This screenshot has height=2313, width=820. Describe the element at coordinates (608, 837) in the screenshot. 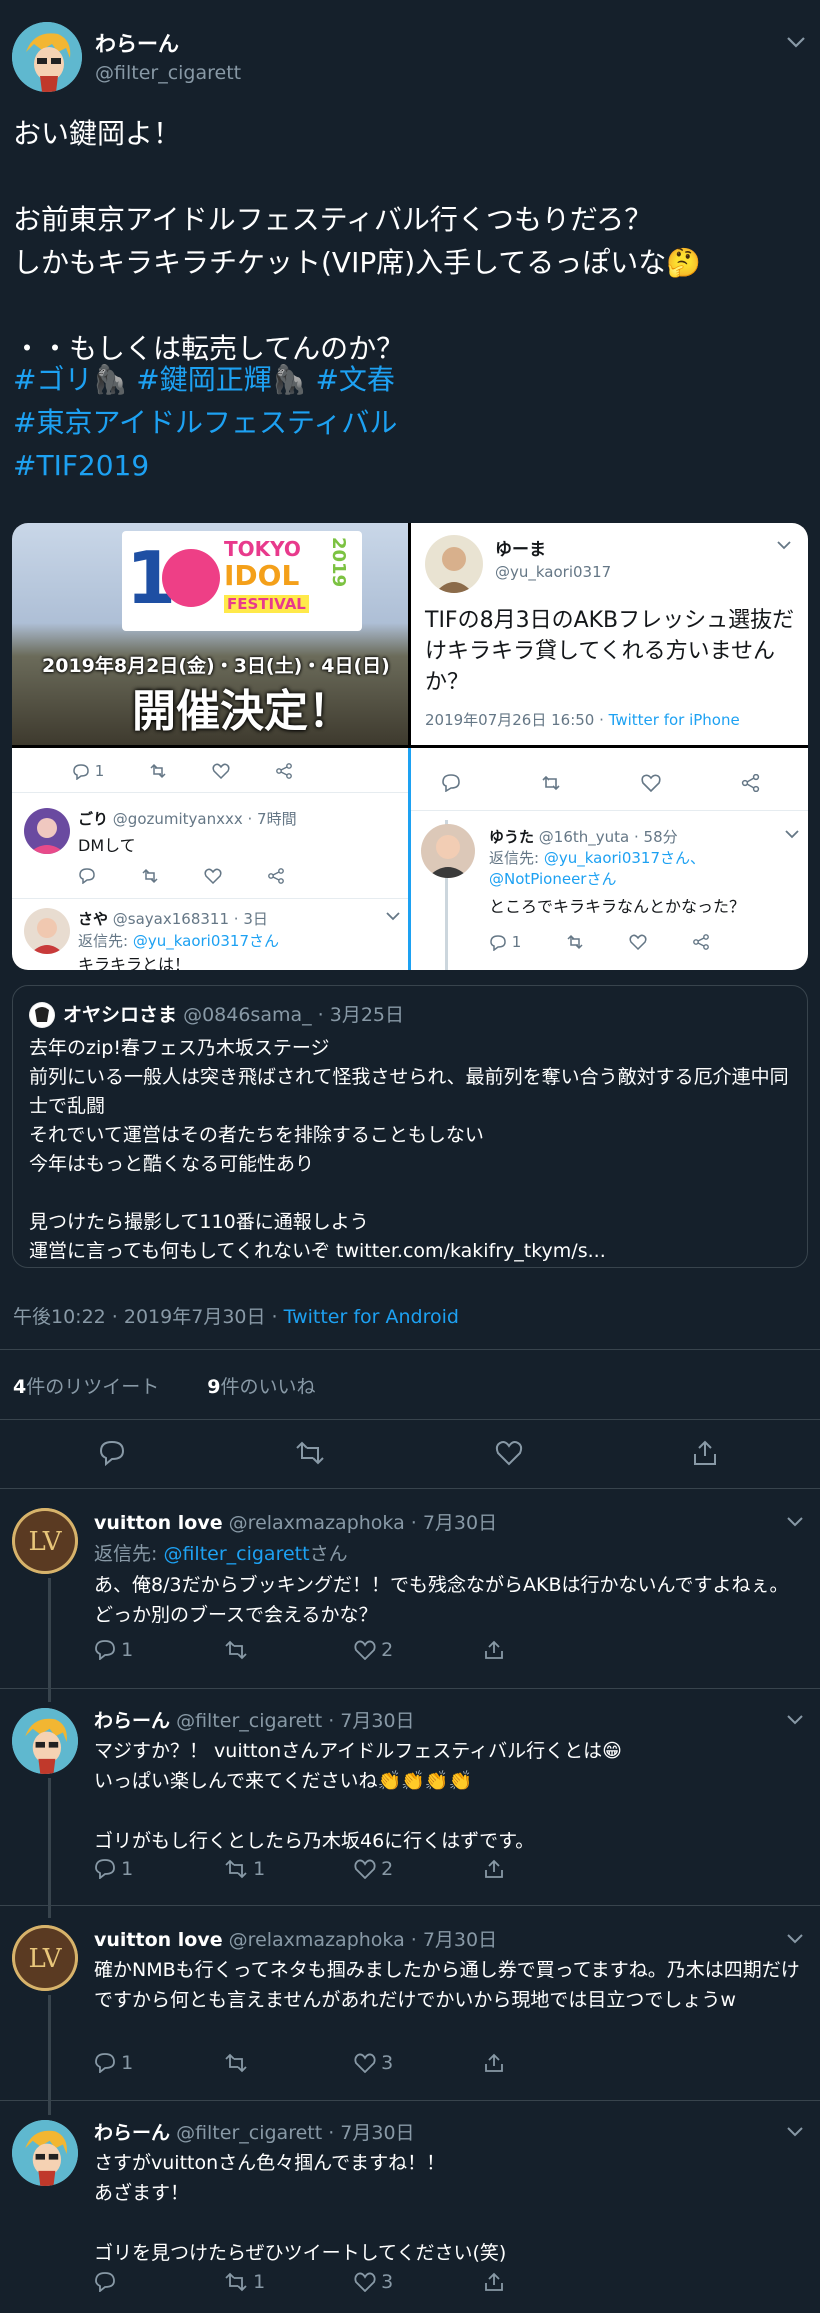

I see `reply-handle: @16th_yuta · 58分` at that location.